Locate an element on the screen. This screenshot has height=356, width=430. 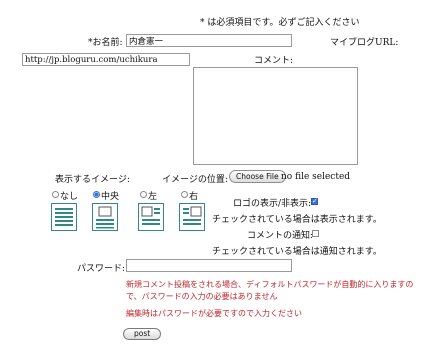
image-display-label: 表示するイメージ: is located at coordinates (92, 180).